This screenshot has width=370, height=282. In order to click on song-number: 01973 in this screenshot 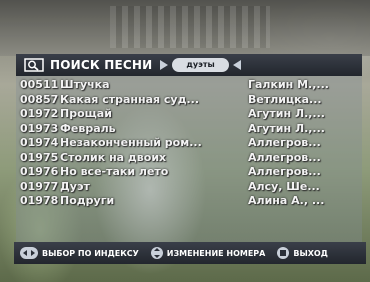, I will do `click(39, 128)`.